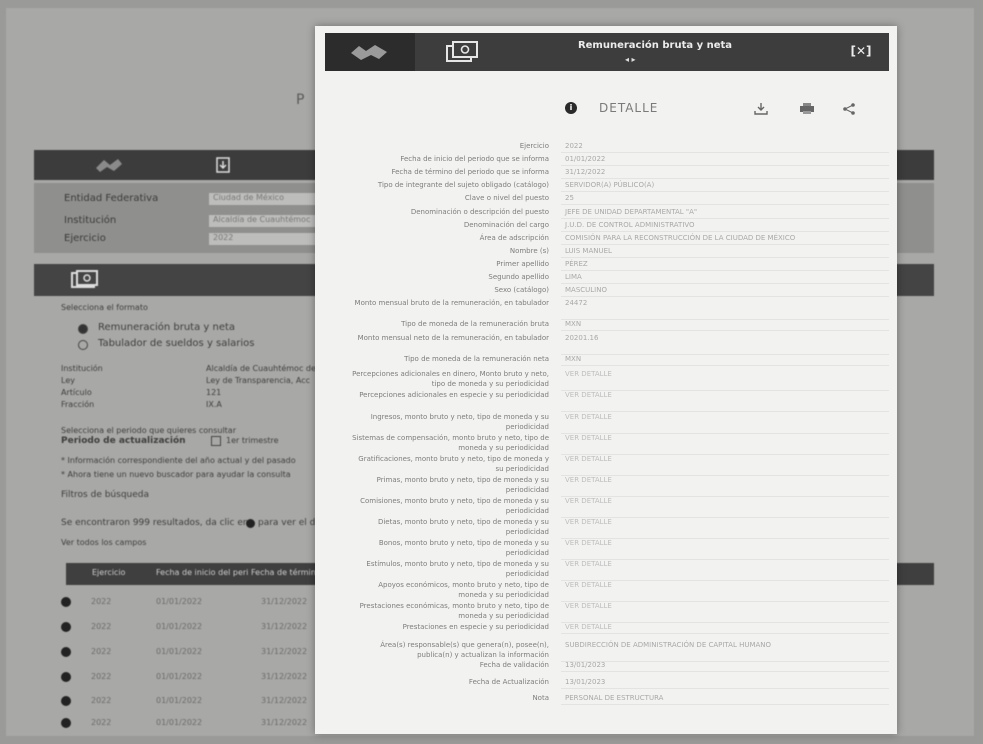 The height and width of the screenshot is (744, 983). Describe the element at coordinates (252, 440) in the screenshot. I see `period-option: 1er trimestre` at that location.